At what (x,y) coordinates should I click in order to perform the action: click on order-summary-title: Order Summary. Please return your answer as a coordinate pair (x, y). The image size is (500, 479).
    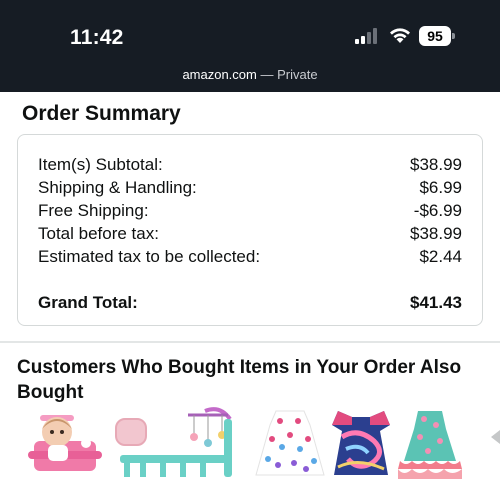
    Looking at the image, I should click on (101, 113).